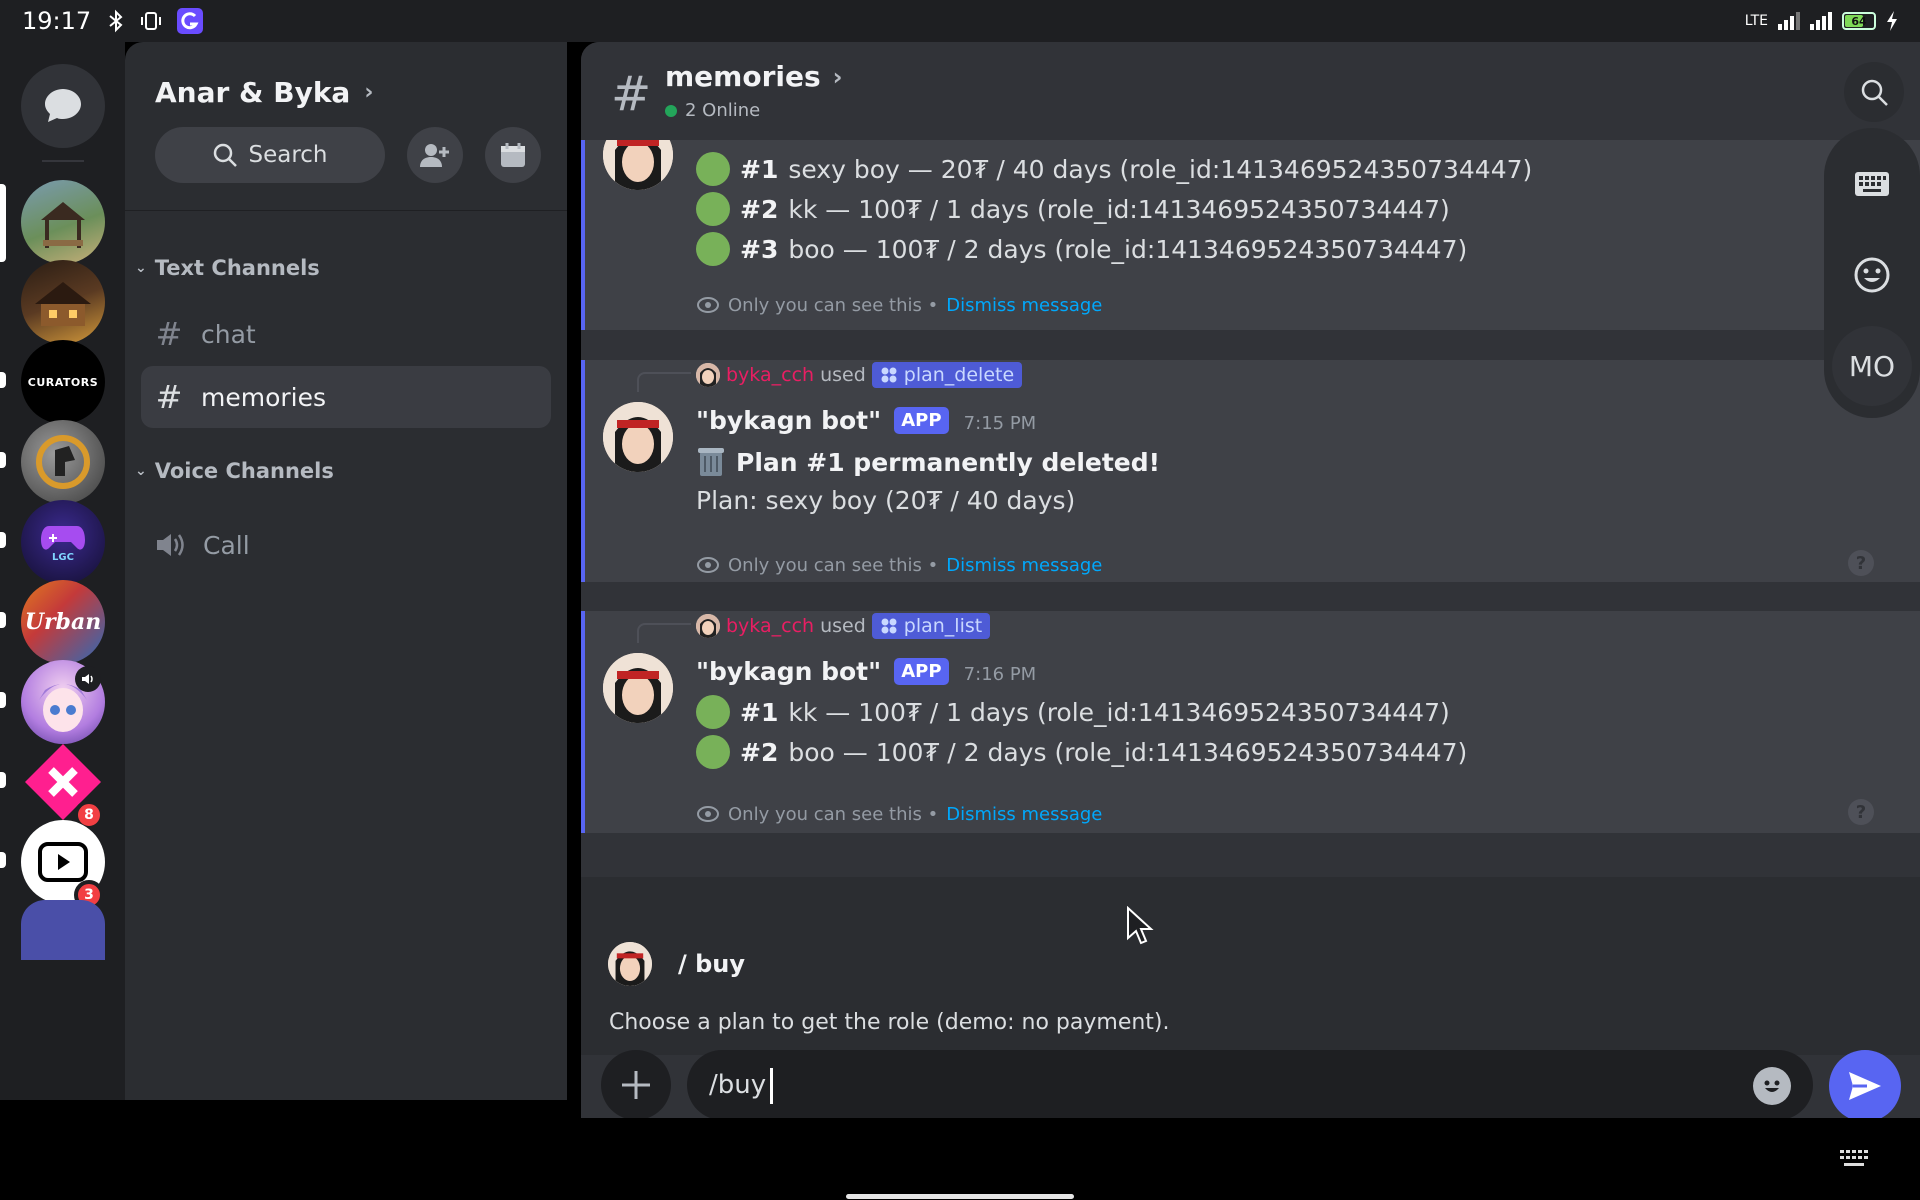 The width and height of the screenshot is (1920, 1200). What do you see at coordinates (190, 21) in the screenshot?
I see `app-notification-icon` at bounding box center [190, 21].